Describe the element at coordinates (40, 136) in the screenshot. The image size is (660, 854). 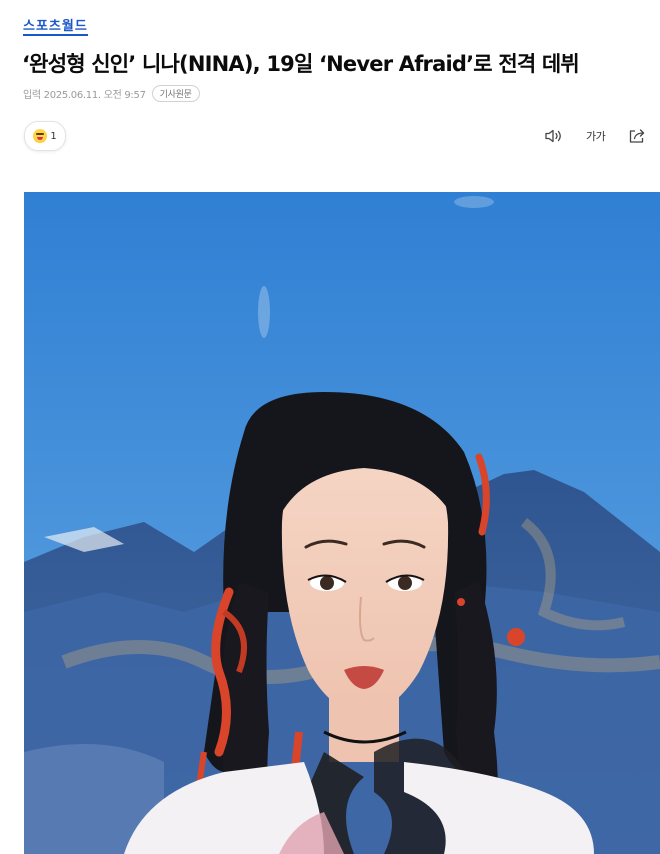
I see `laughing-emoji-icon` at that location.